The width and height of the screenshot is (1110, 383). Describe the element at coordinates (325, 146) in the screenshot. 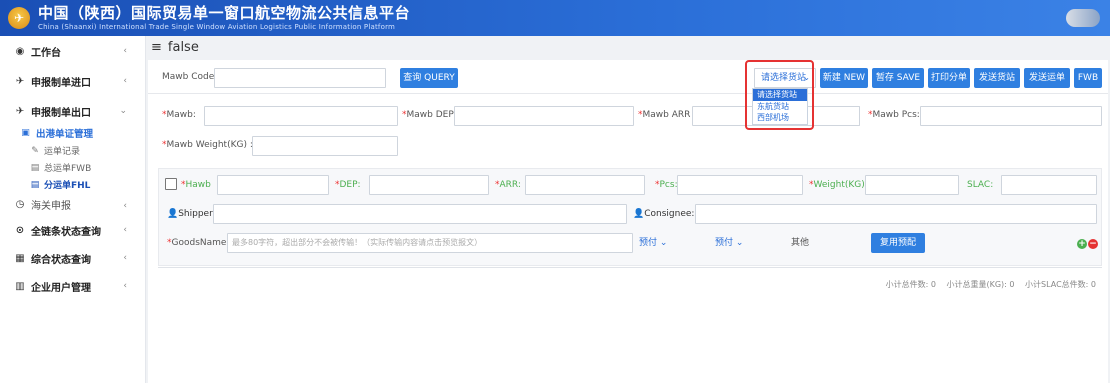

I see `mawb-weight-input` at that location.